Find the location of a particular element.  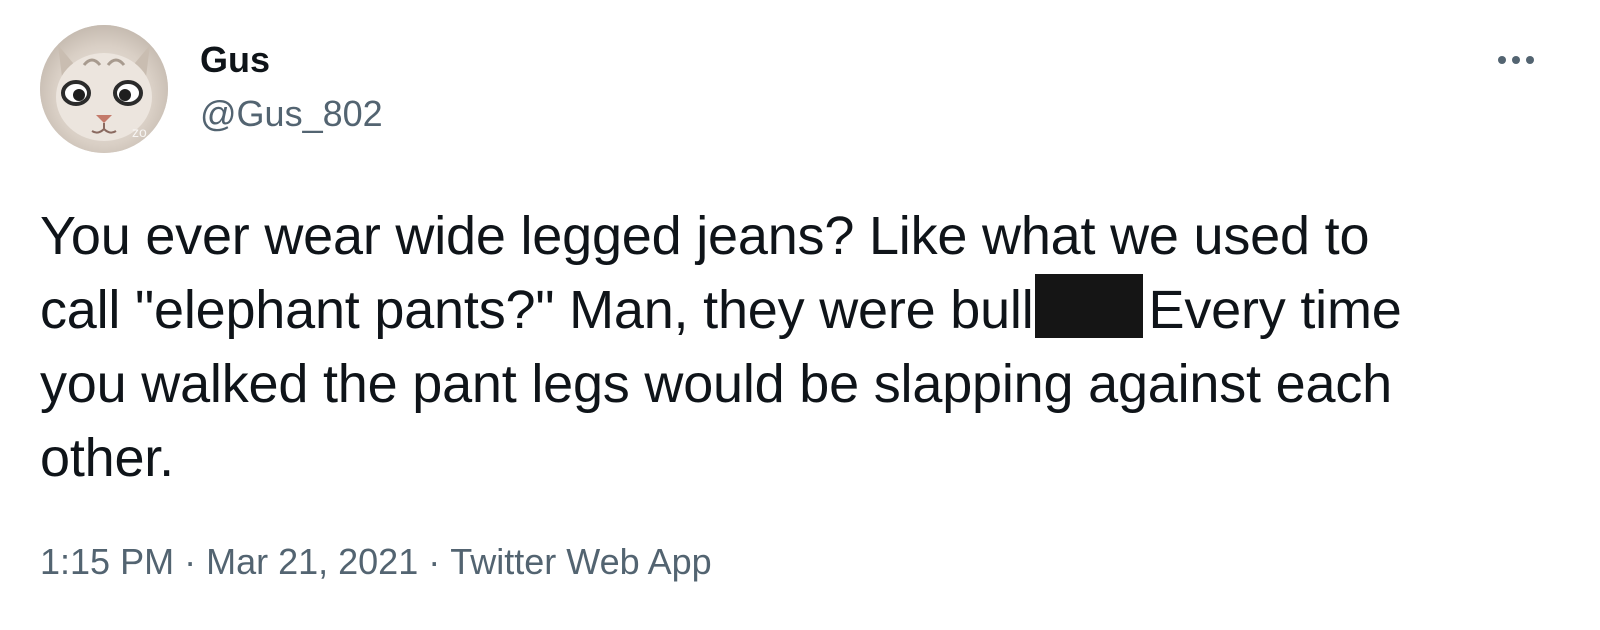

more-options-button is located at coordinates (1516, 60).